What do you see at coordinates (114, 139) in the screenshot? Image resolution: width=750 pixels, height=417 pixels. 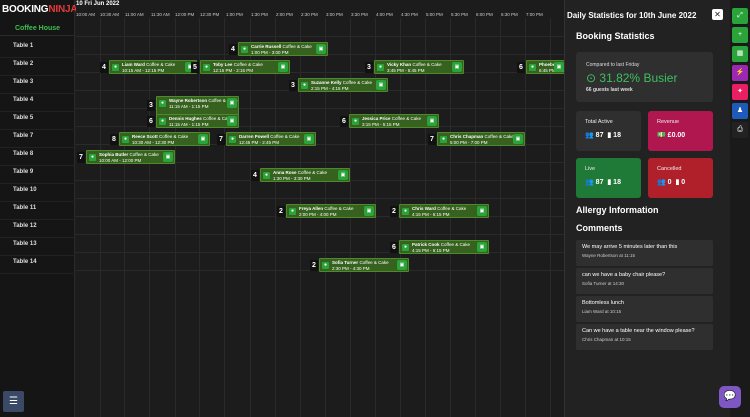 I see `party-size-badge: 8` at bounding box center [114, 139].